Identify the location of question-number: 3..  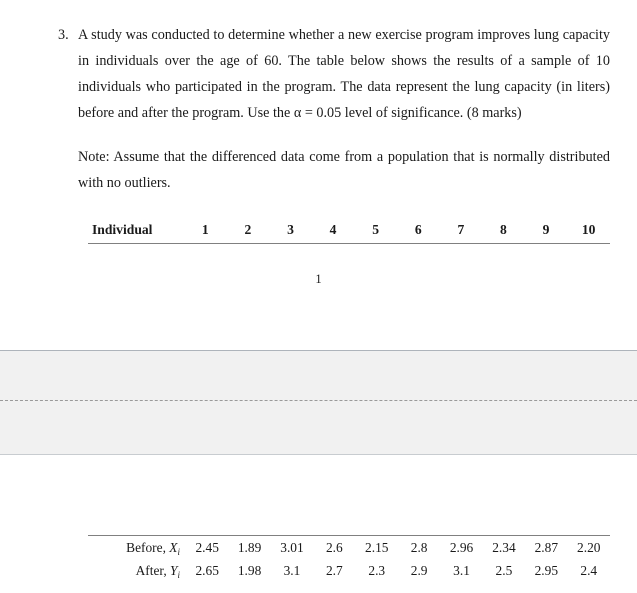
(63, 35).